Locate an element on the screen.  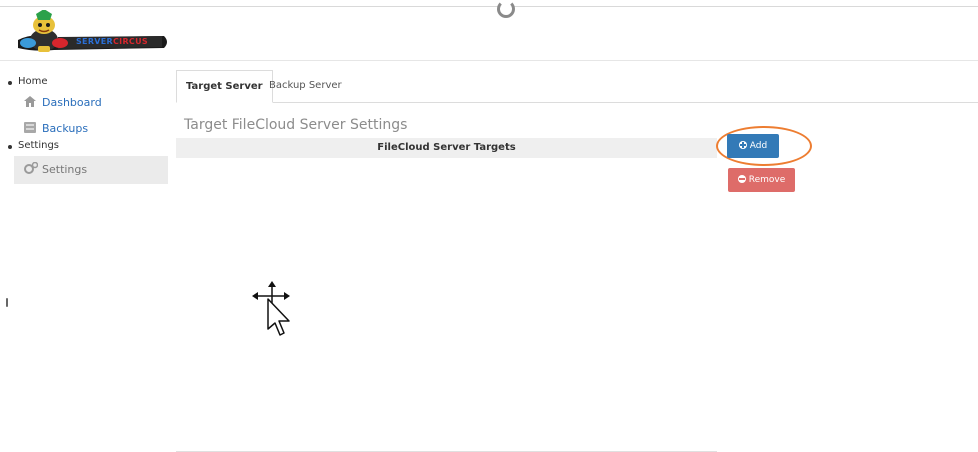
sidebar-item-backups: Backups is located at coordinates (85, 129).